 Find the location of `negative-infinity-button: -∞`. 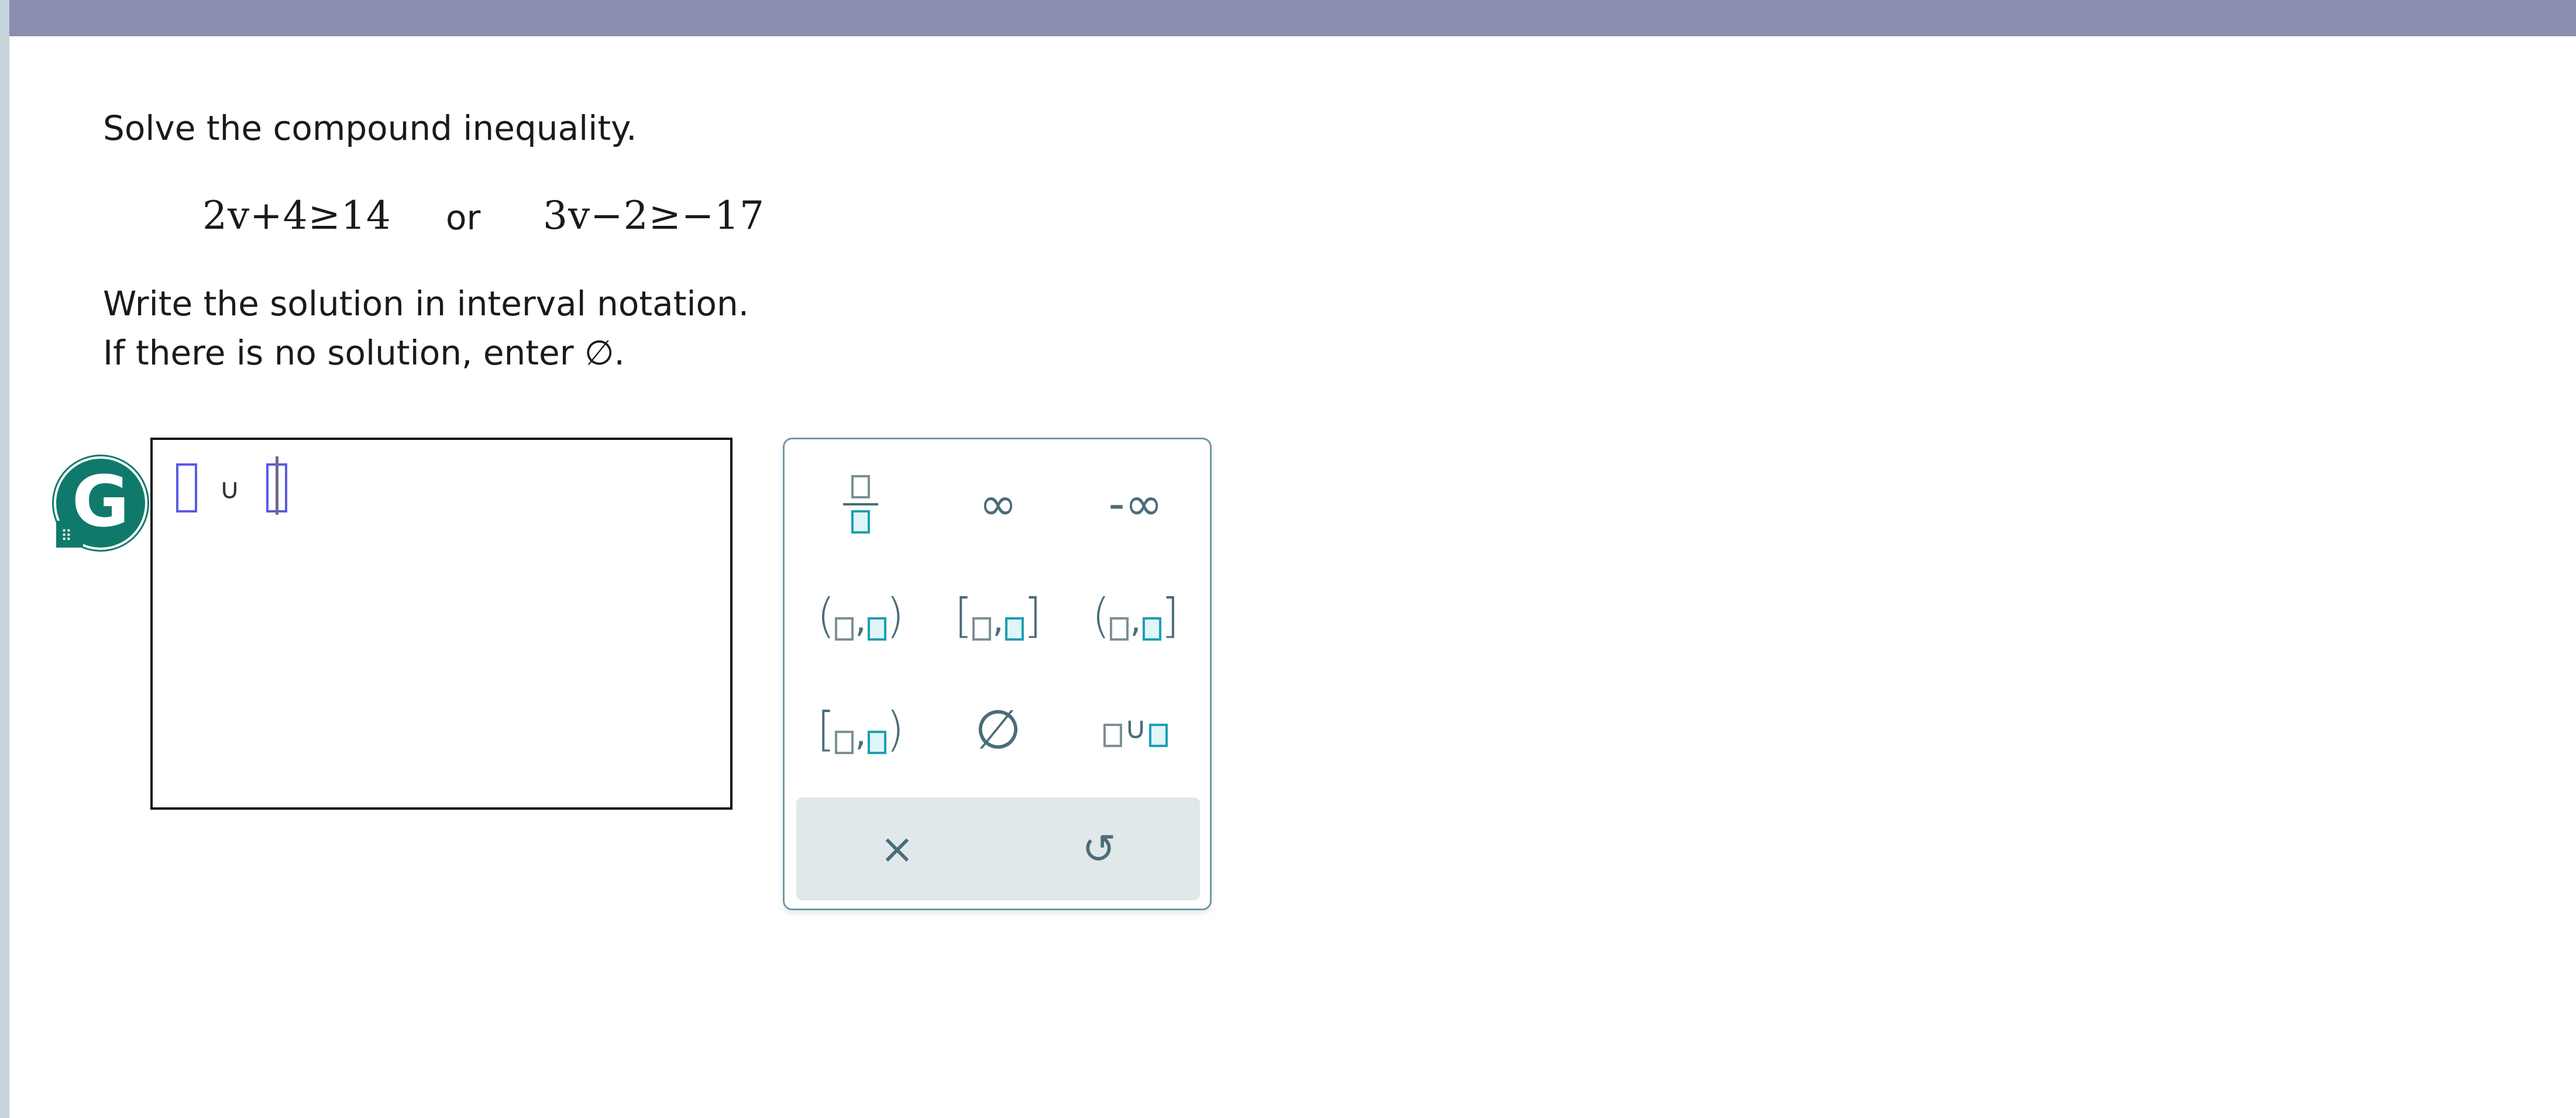

negative-infinity-button: -∞ is located at coordinates (1135, 504).